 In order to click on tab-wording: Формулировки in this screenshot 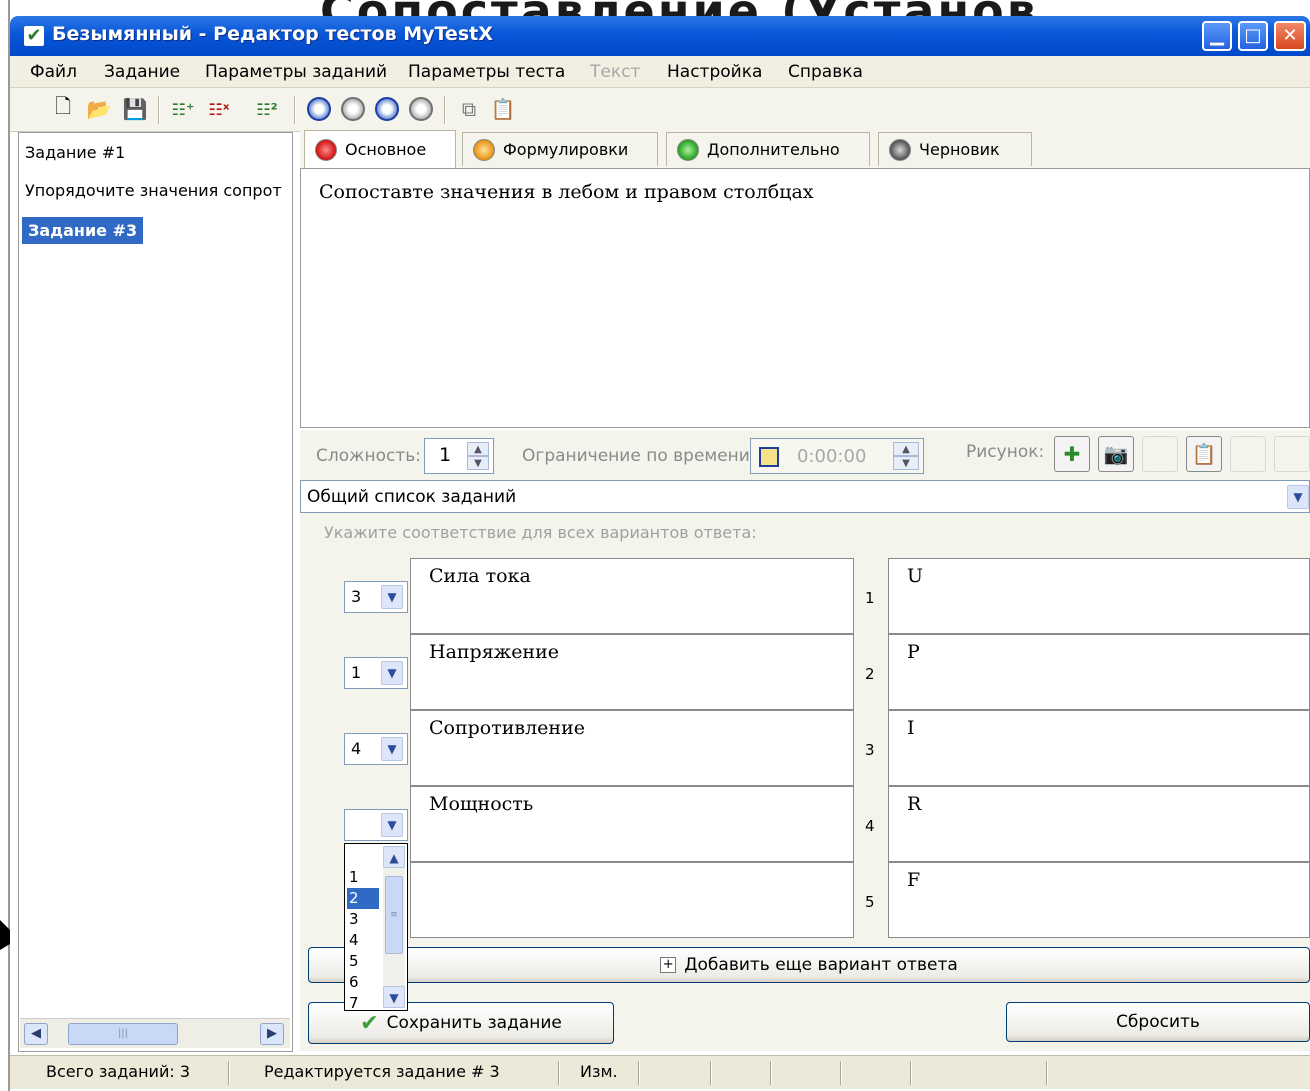, I will do `click(560, 149)`.